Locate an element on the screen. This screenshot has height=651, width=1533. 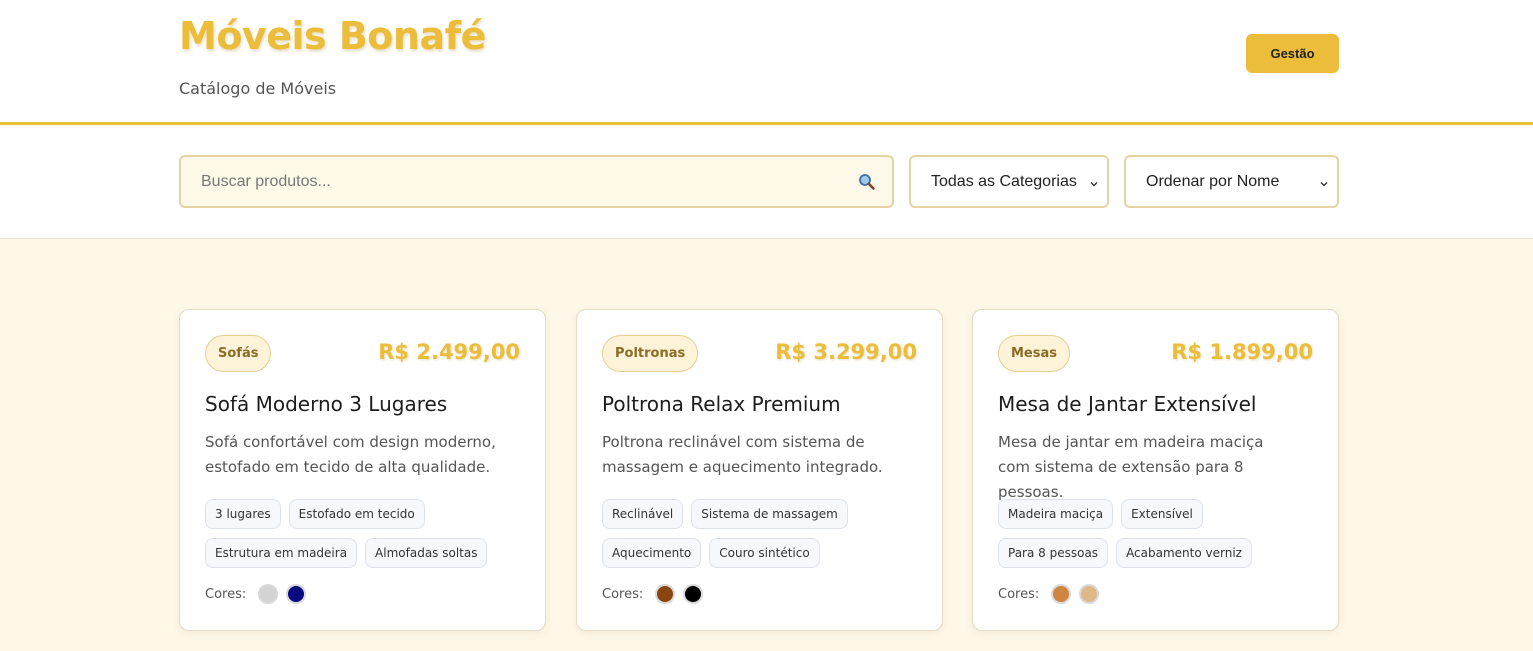
sort-select: Ordenar por Nome is located at coordinates (1231, 181).